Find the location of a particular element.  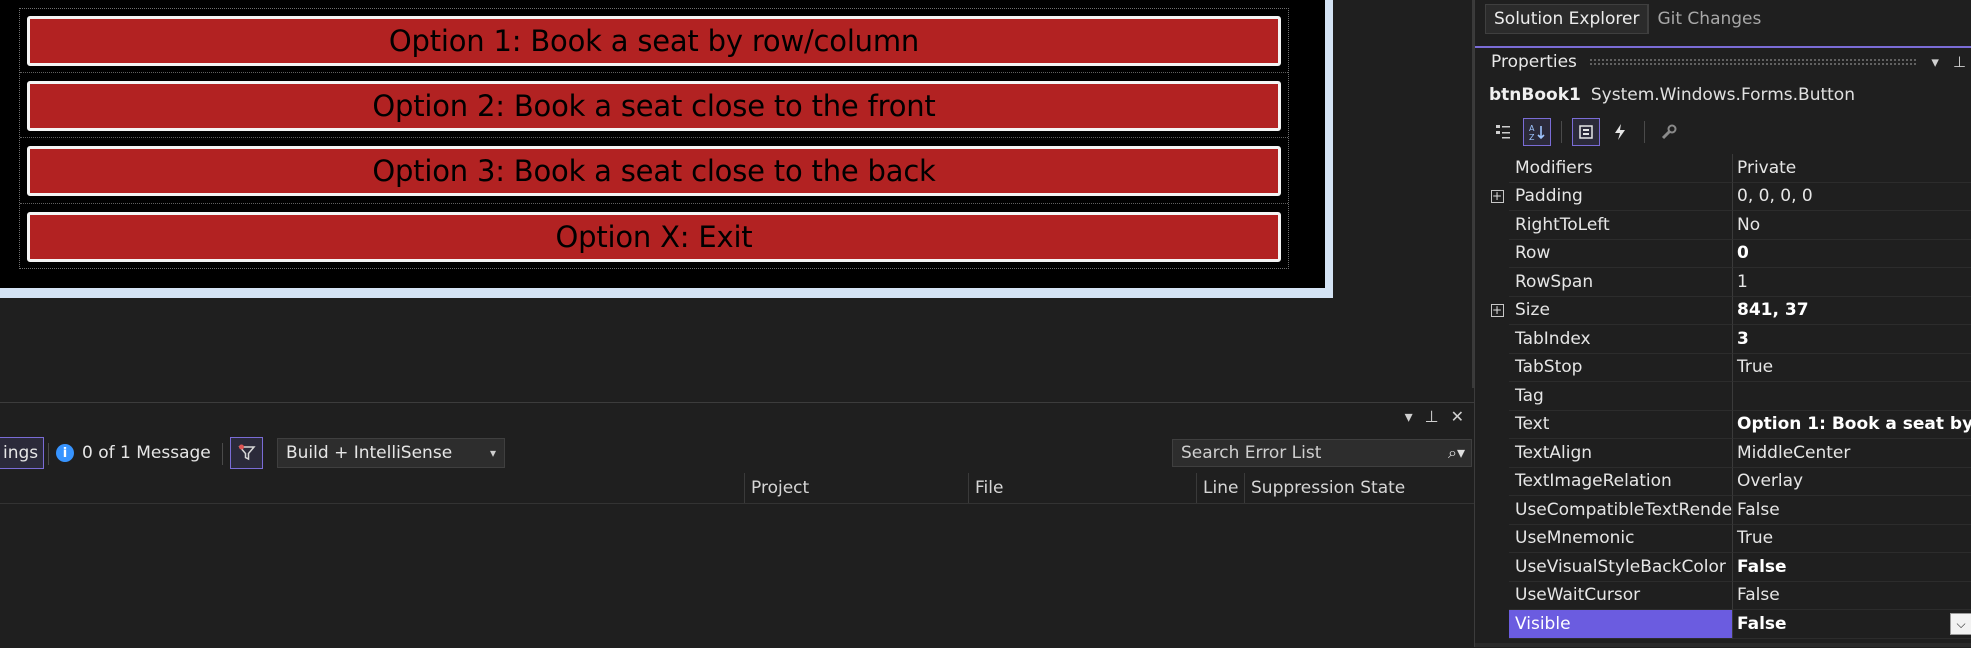

option-x-exit-button: Option X: Exit is located at coordinates (654, 237).